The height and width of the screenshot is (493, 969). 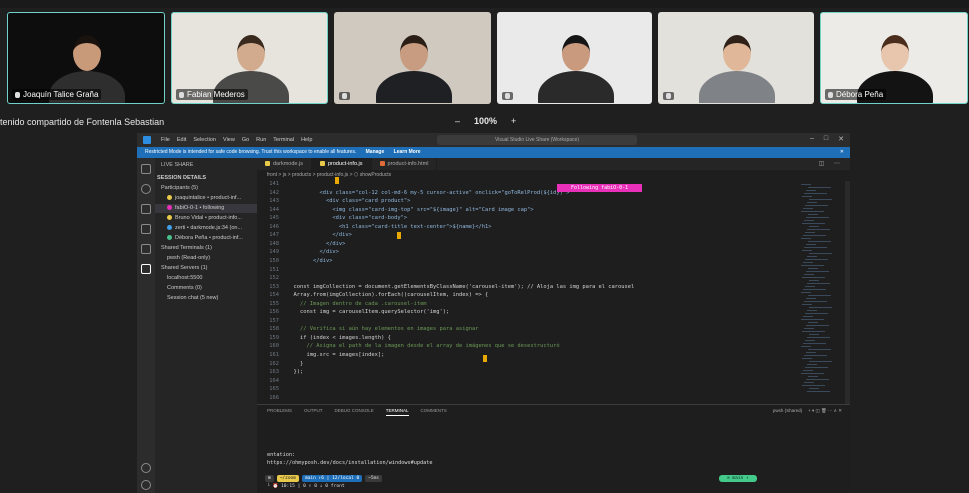 What do you see at coordinates (354, 410) in the screenshot?
I see `panel-tab: DEBUG CONSOLE` at bounding box center [354, 410].